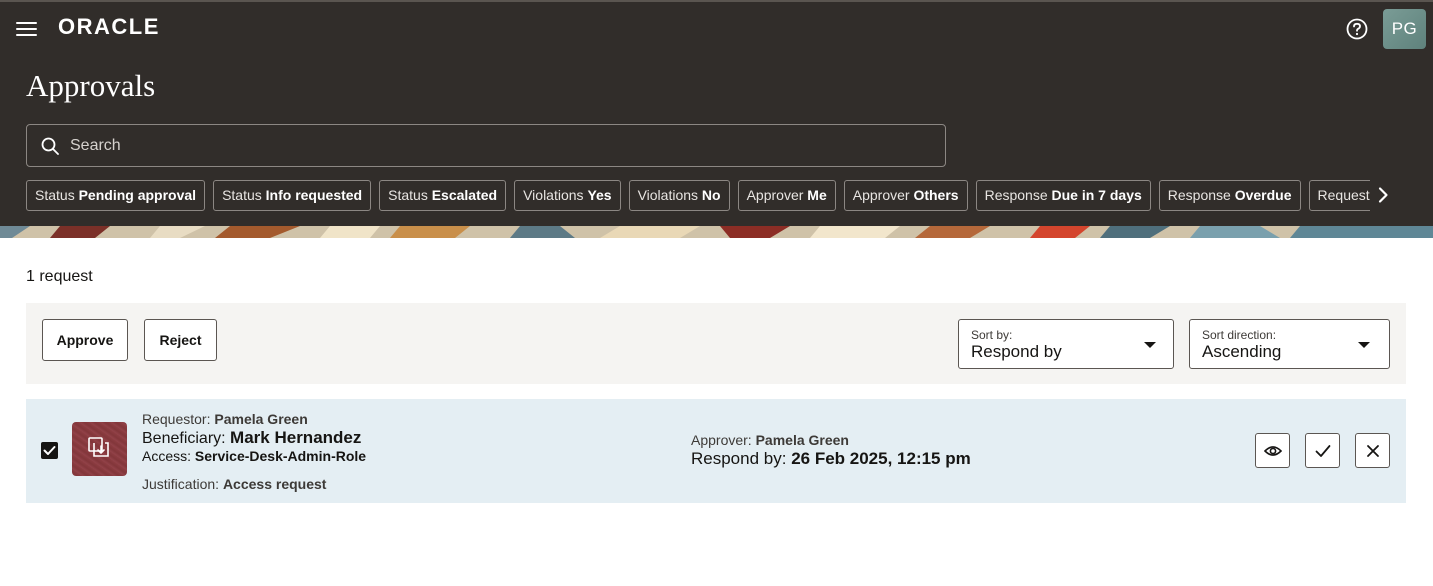  I want to click on filter-chip: Approver Others, so click(905, 195).